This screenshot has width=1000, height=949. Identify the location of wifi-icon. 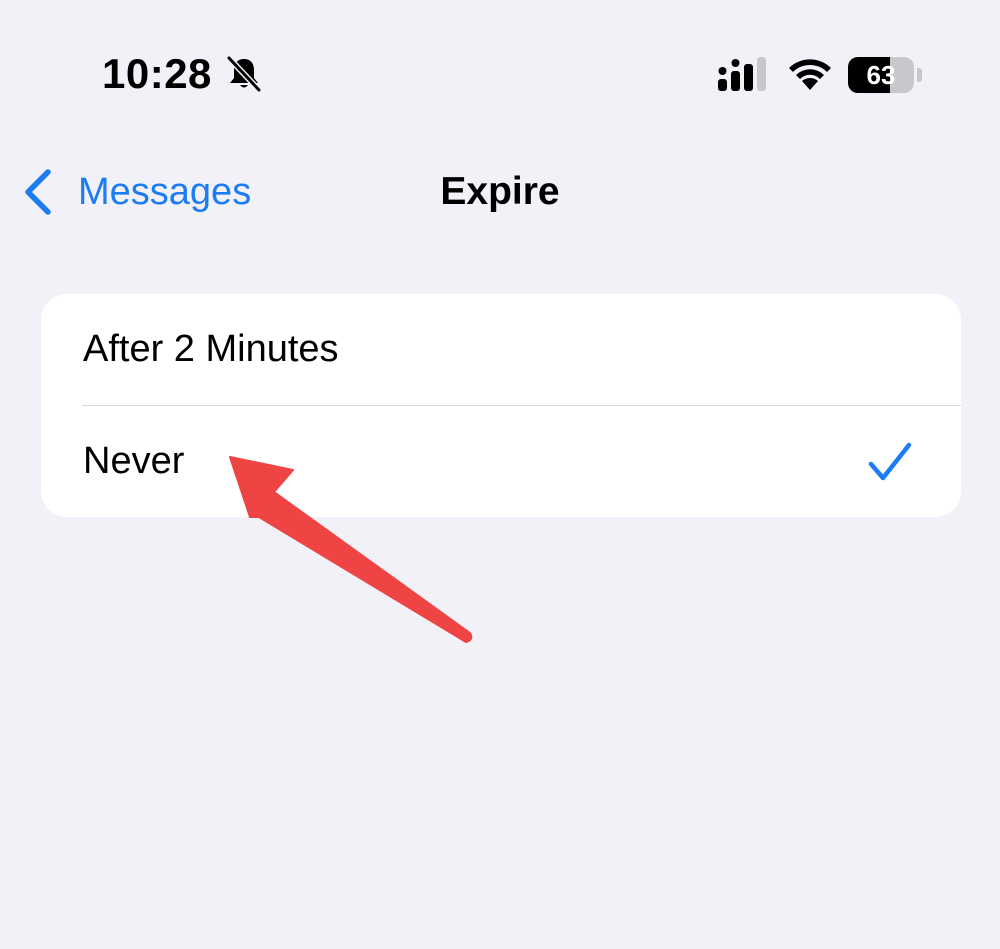
(810, 74).